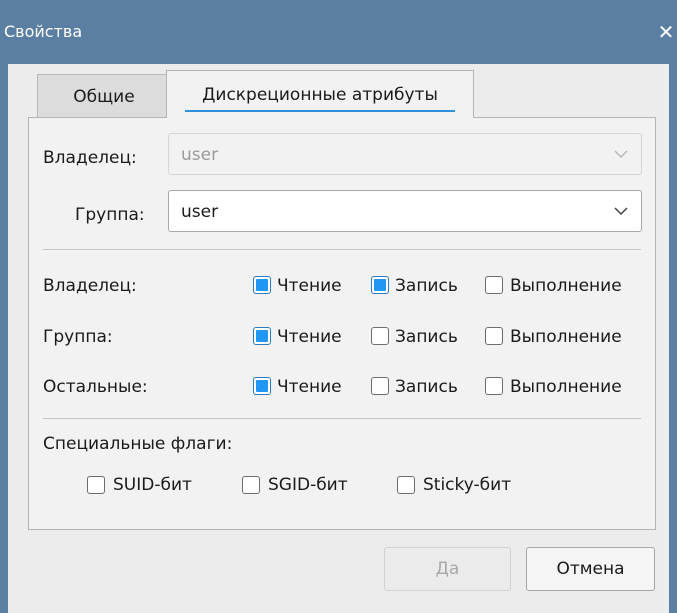  I want to click on group-write-label: Запись, so click(426, 337).